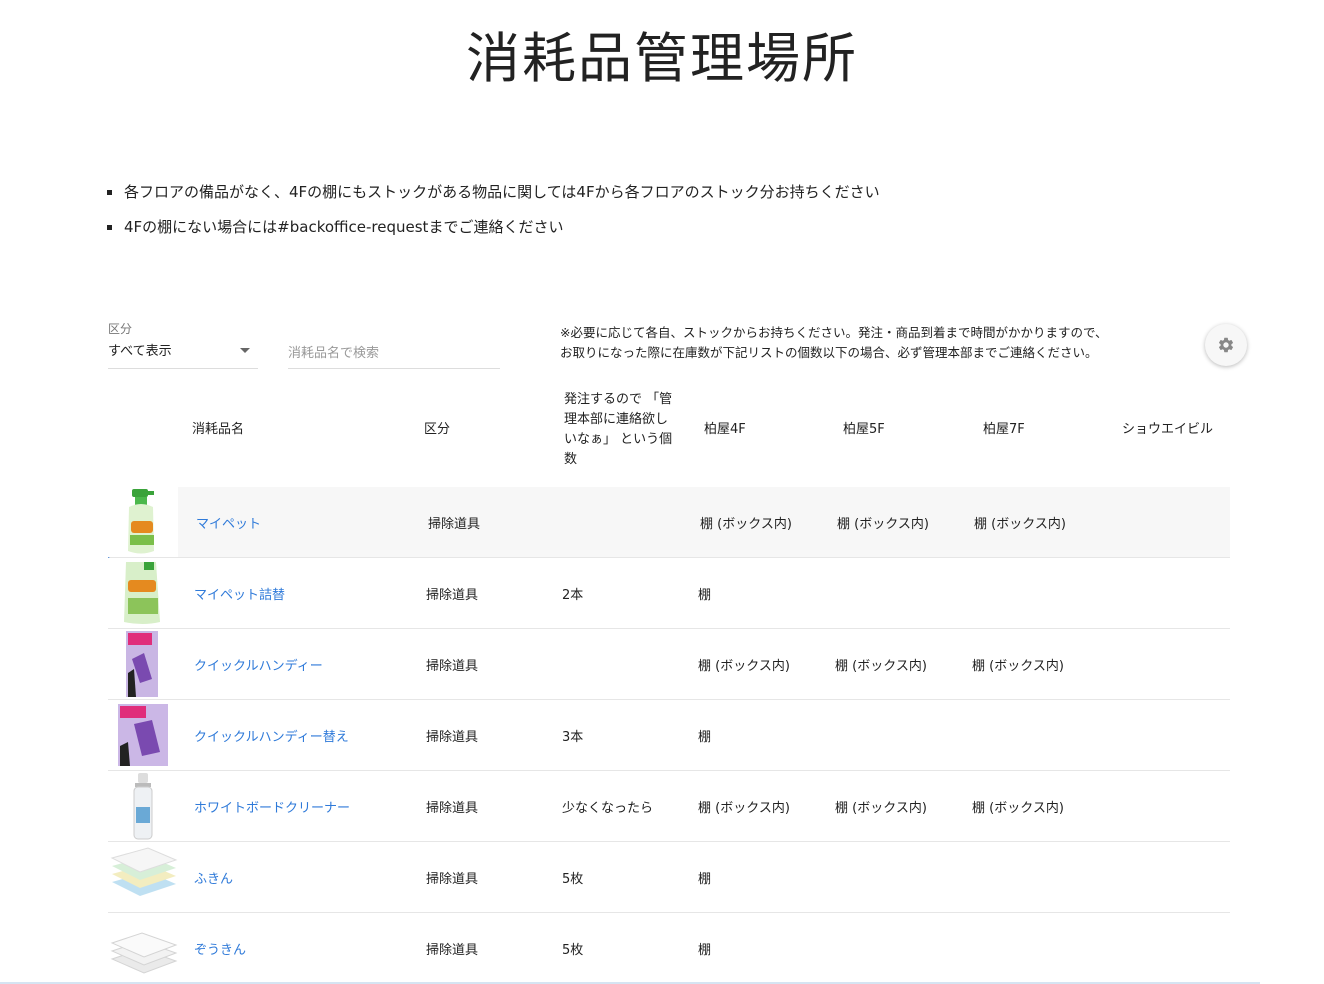 This screenshot has height=984, width=1324. I want to click on whiteboard-cleaner-icon, so click(143, 806).